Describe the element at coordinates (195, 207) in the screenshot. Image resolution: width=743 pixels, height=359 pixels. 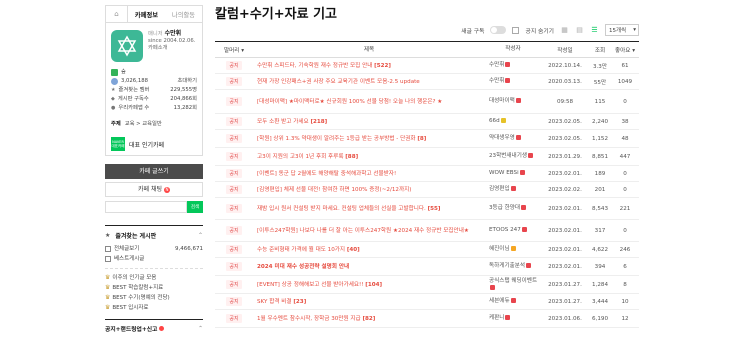
I see `cafe-search-button: 검색` at that location.